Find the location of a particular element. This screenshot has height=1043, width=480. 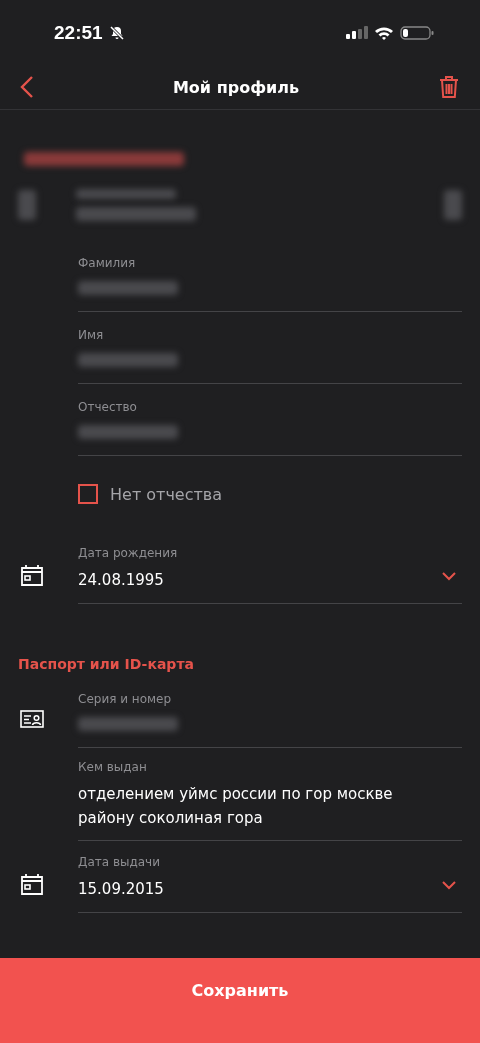

input-field: Серия и номер is located at coordinates (270, 712).